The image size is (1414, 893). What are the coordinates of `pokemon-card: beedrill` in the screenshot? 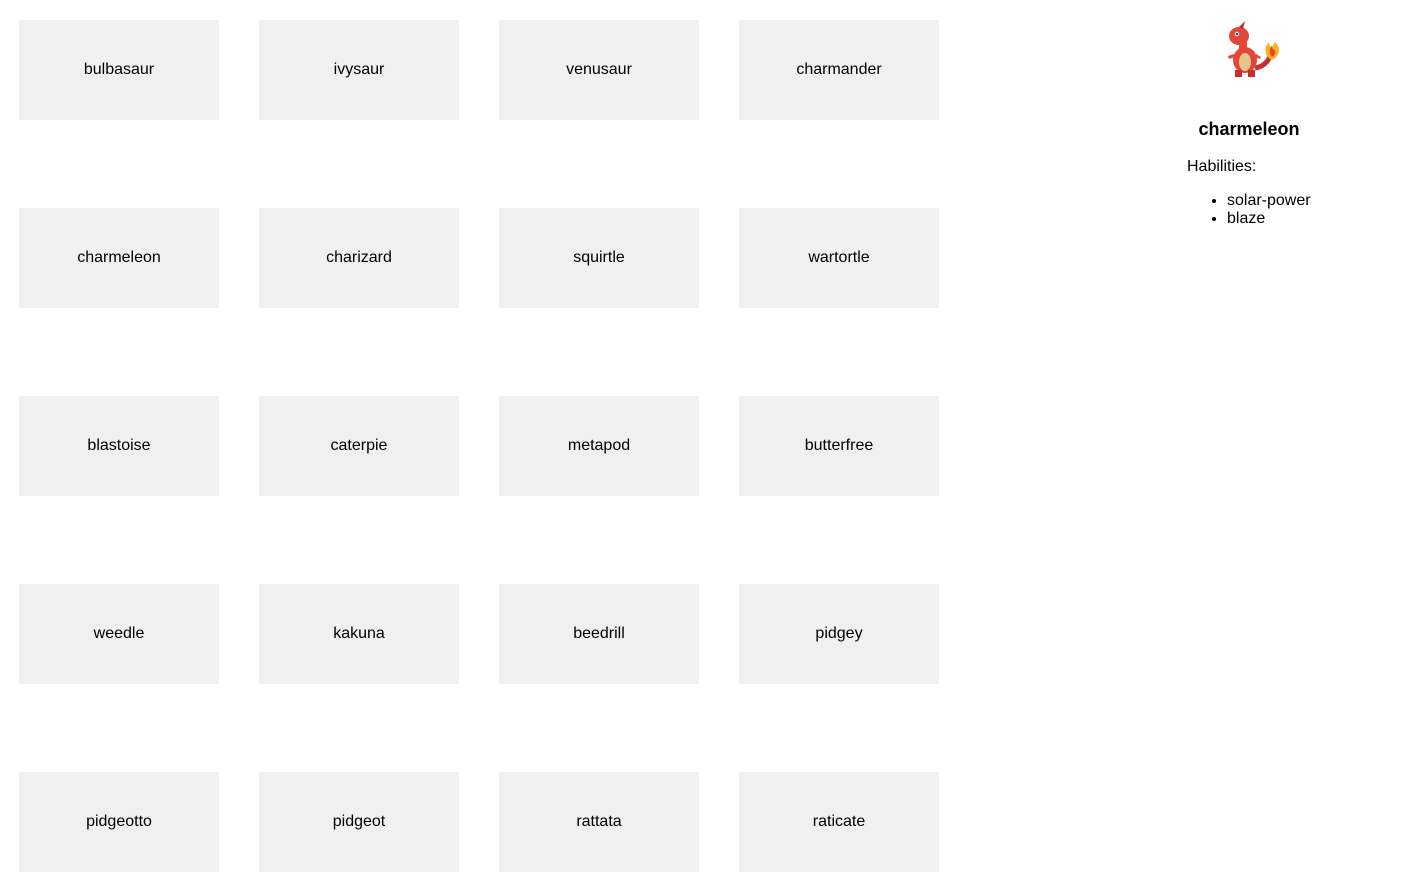 It's located at (599, 634).